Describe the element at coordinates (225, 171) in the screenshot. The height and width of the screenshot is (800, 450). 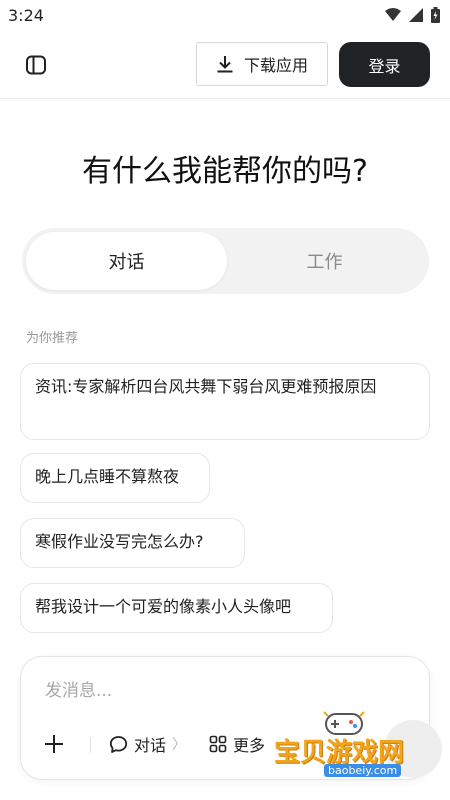
I see `page-title: 有什么我能帮你的吗?` at that location.